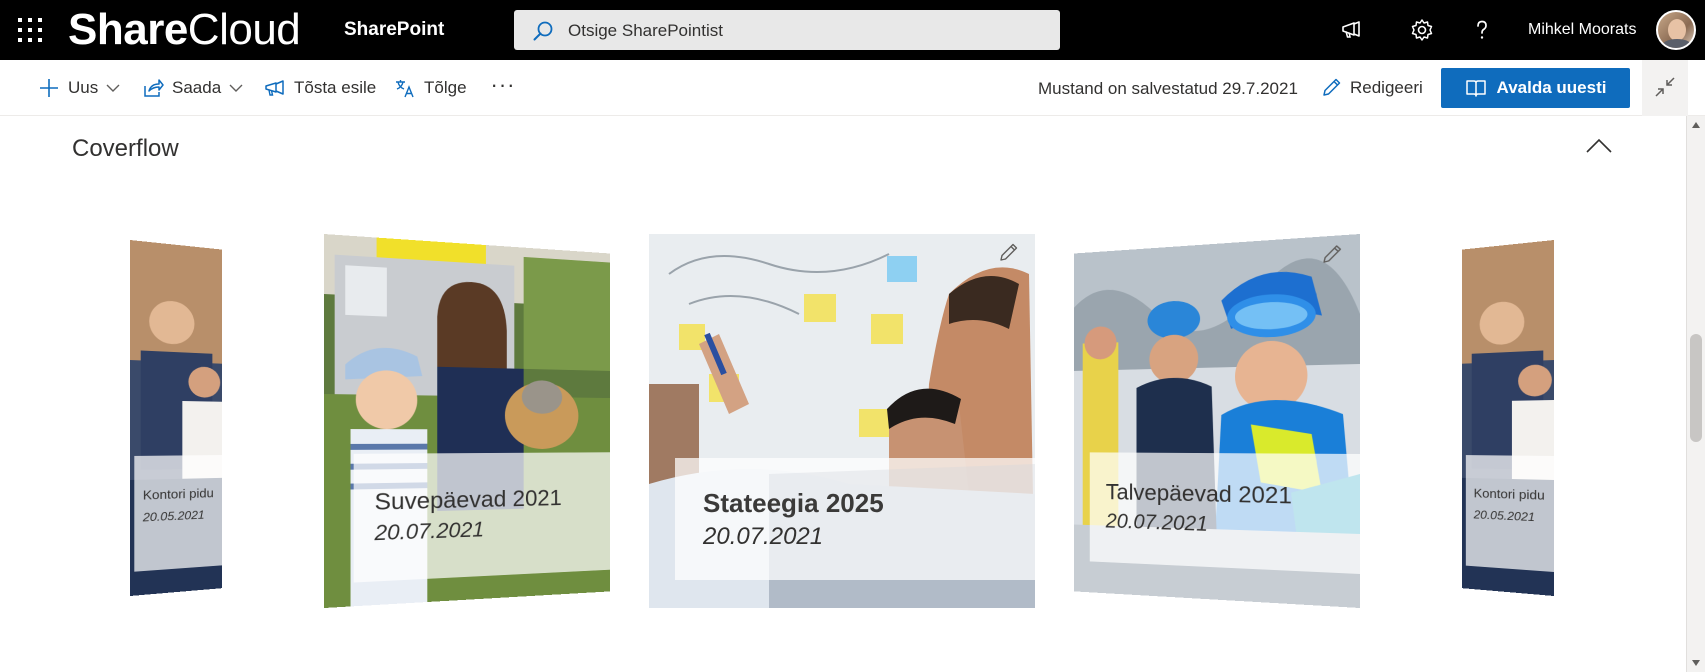  Describe the element at coordinates (793, 503) in the screenshot. I see `card-title: Stateegia 2025` at that location.